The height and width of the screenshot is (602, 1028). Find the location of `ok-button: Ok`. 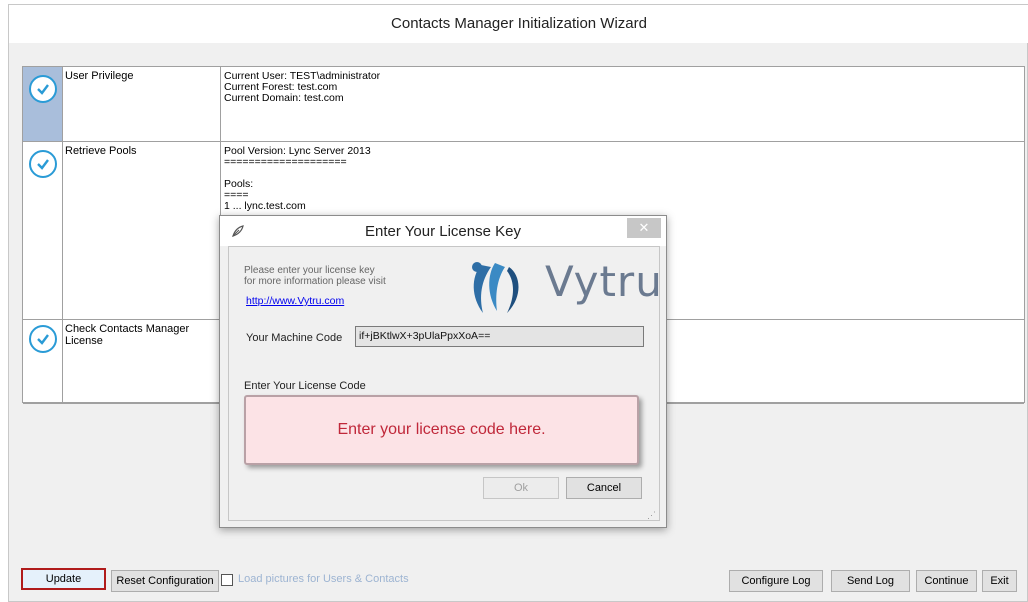

ok-button: Ok is located at coordinates (521, 488).